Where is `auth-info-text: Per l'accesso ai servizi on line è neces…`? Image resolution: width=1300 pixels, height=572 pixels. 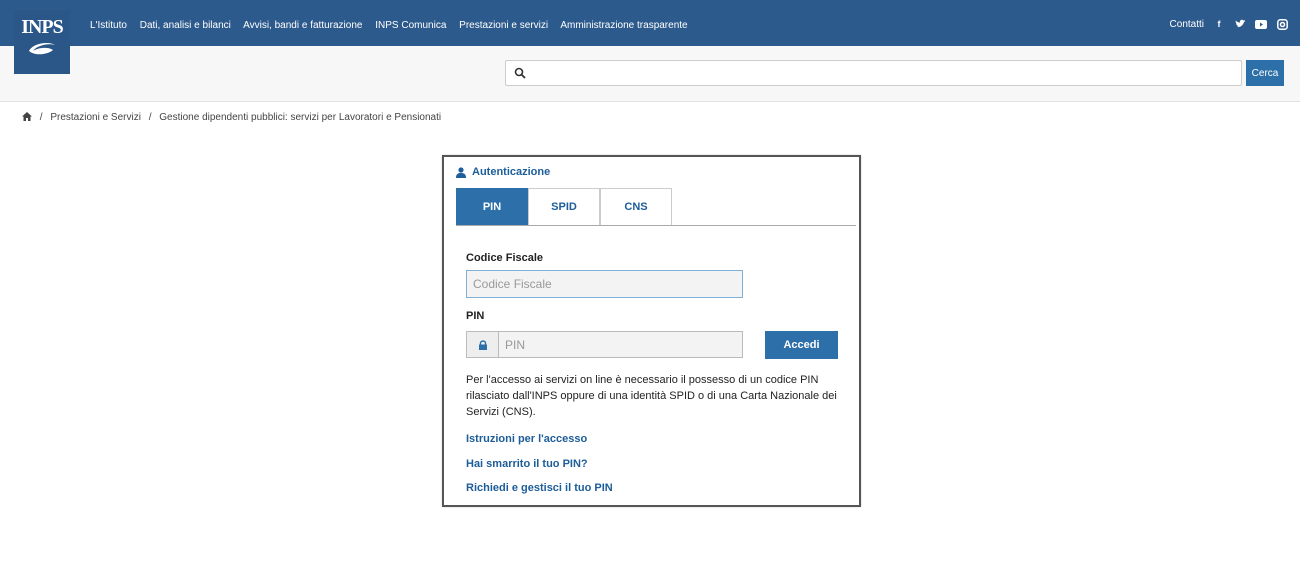
auth-info-text: Per l'accesso ai servizi on line è neces… is located at coordinates (651, 396).